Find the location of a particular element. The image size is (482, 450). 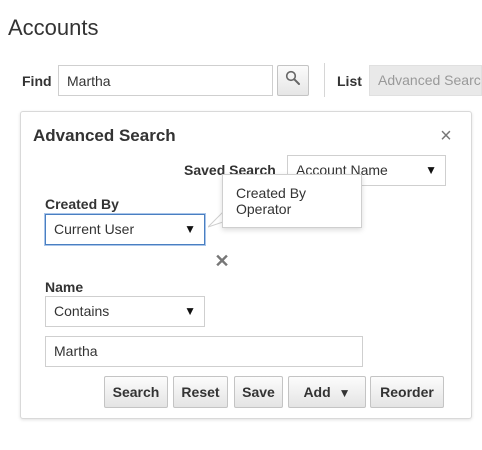

tooltip: Created By Operator is located at coordinates (292, 201).